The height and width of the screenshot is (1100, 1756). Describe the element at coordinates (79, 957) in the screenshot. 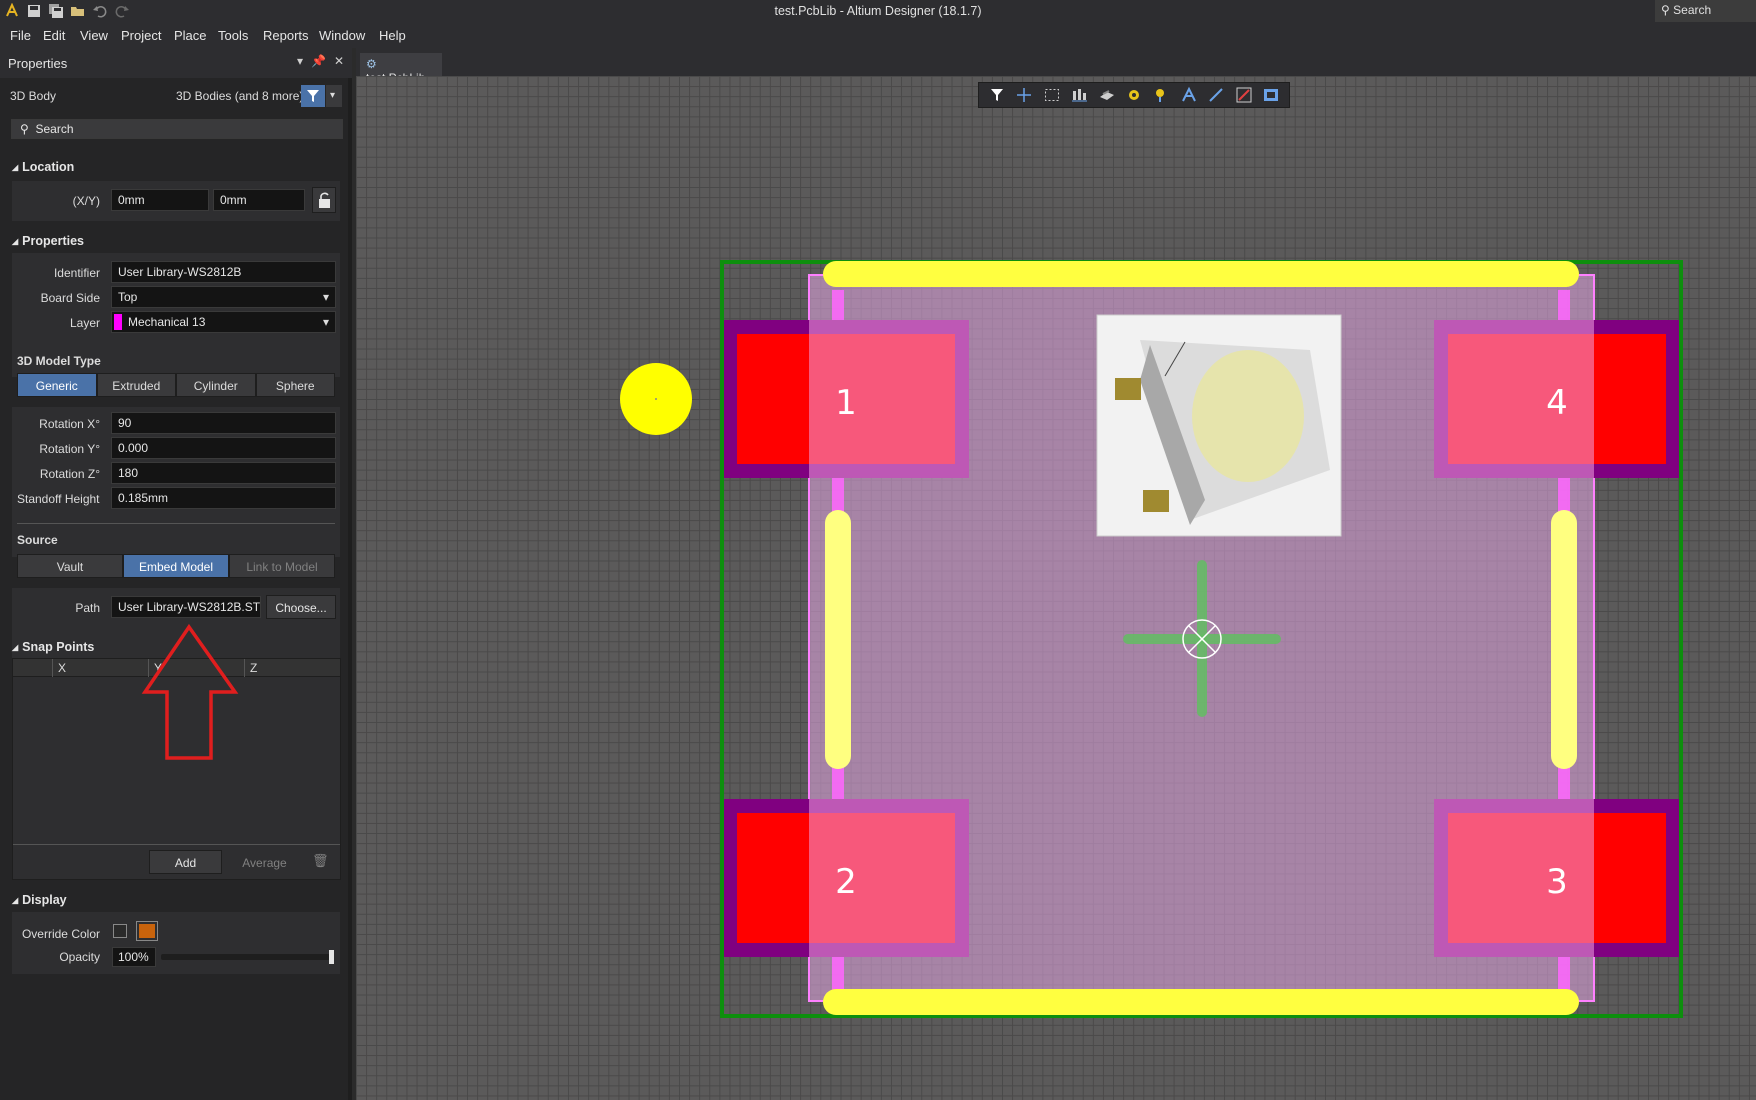

I see `opacity-label: Opacity` at that location.